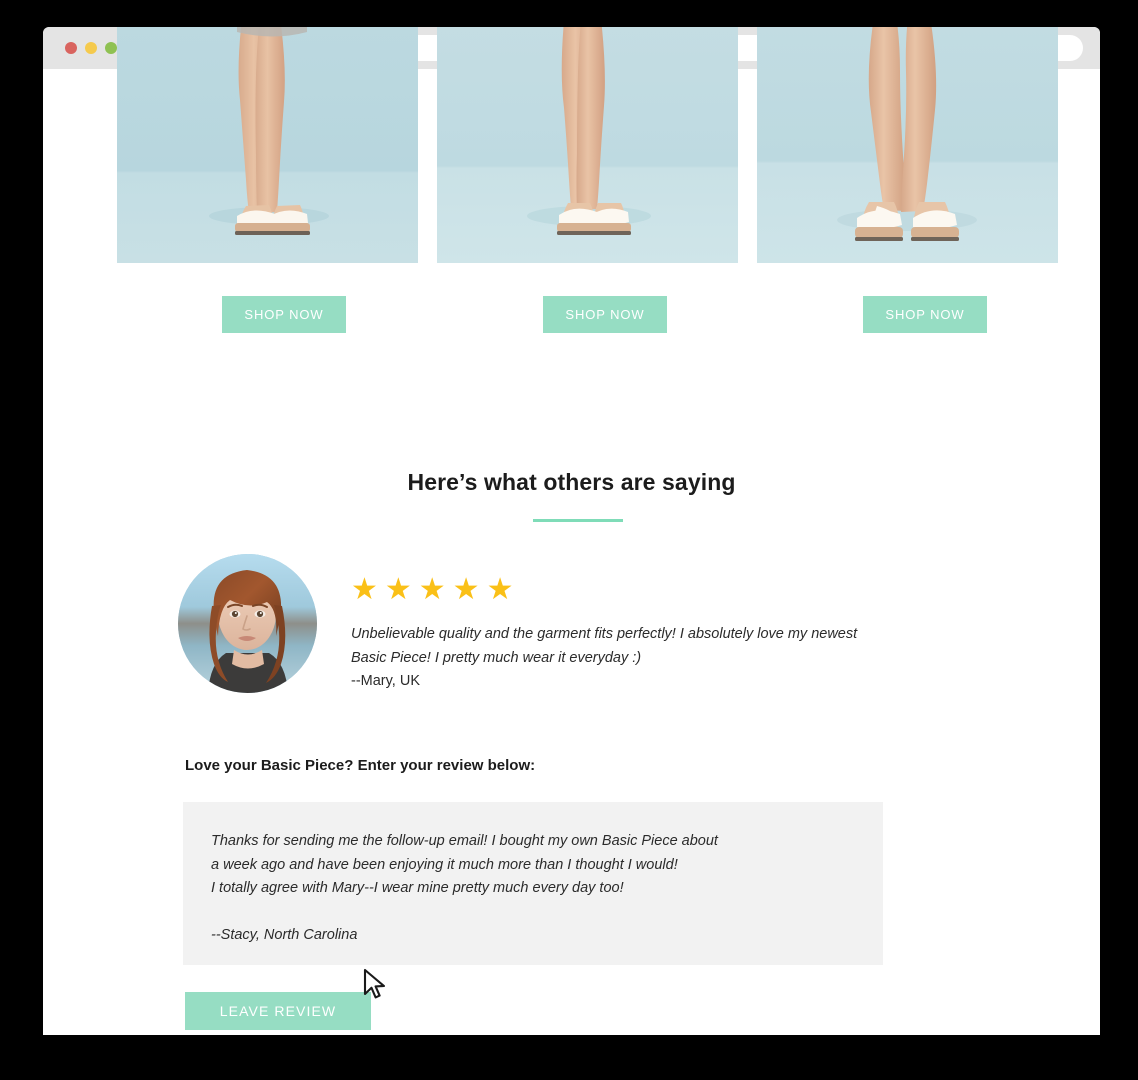  Describe the element at coordinates (71, 48) in the screenshot. I see `close-window-button` at that location.